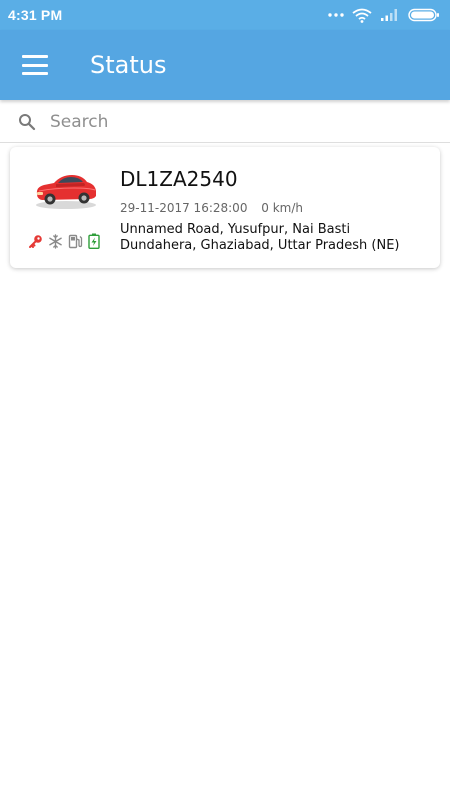  What do you see at coordinates (336, 15) in the screenshot?
I see `more-dots-icon` at bounding box center [336, 15].